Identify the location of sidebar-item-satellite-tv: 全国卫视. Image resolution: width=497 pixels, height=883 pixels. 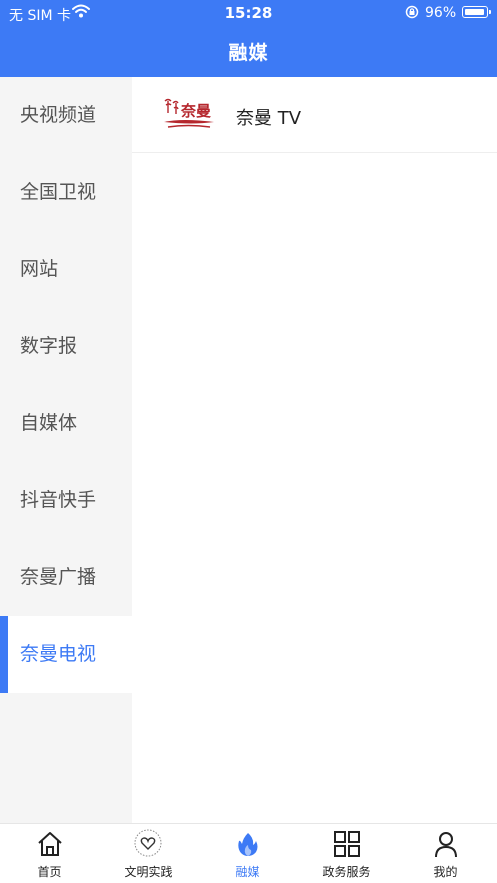
(66, 192).